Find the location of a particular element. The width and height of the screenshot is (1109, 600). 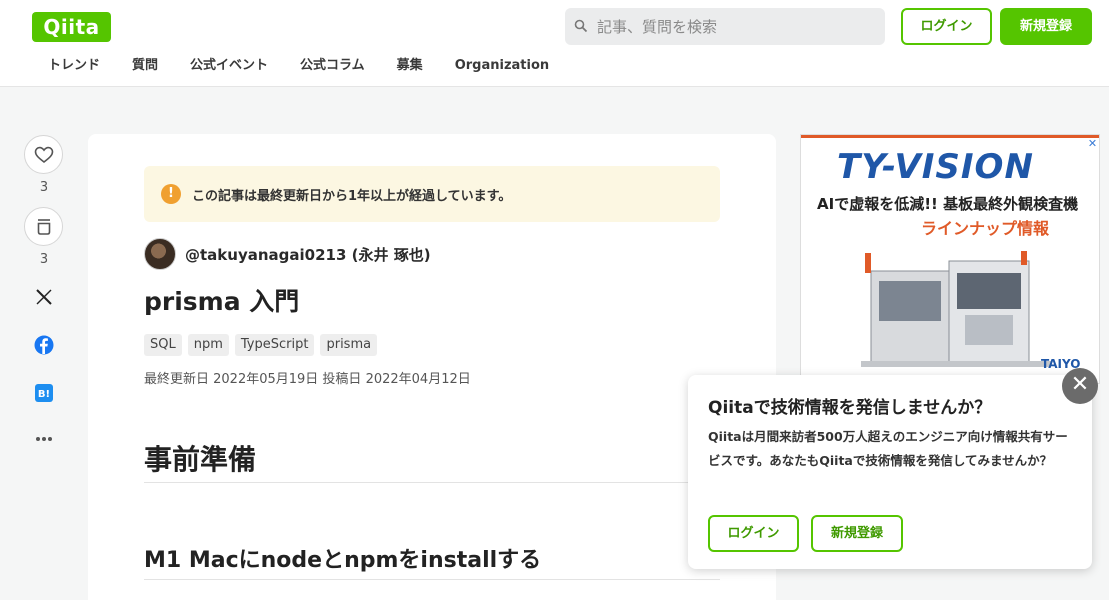

section-heading-install: M1 Macにnodeとnpmをinstallする is located at coordinates (432, 561).